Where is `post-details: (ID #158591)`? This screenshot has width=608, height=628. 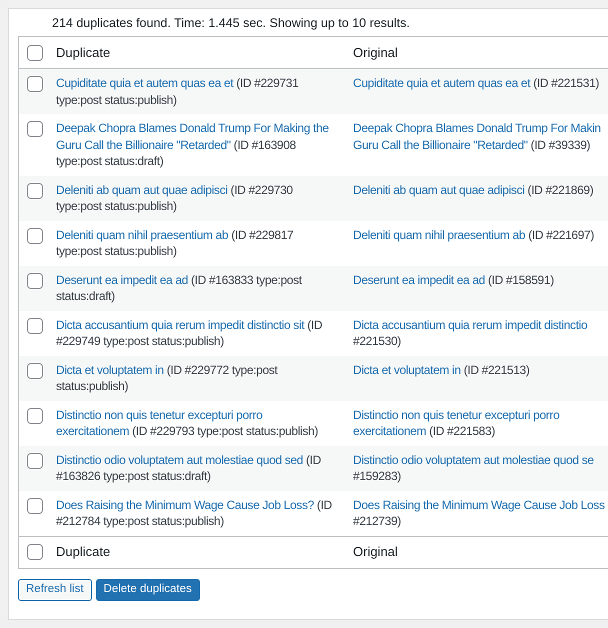 post-details: (ID #158591) is located at coordinates (521, 279).